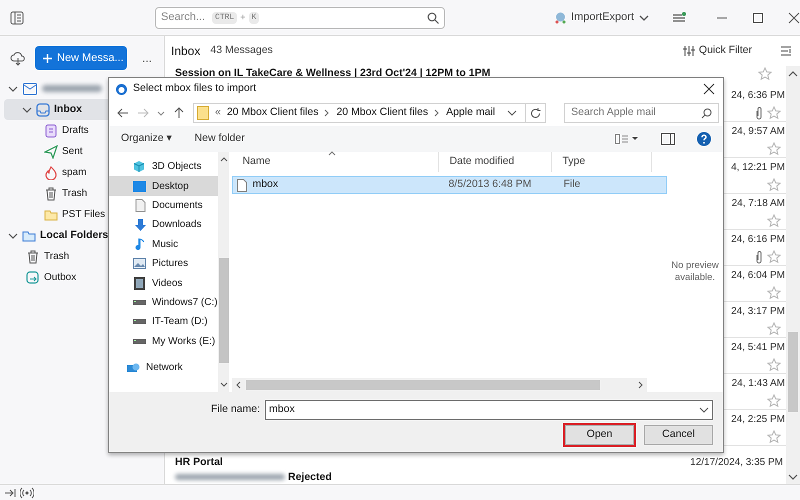  I want to click on shortcut-key: K, so click(254, 18).